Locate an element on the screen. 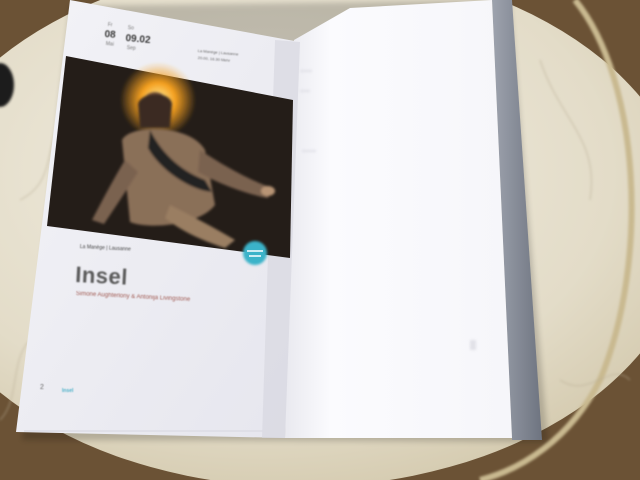 The height and width of the screenshot is (480, 640). end-month: Sep is located at coordinates (131, 48).